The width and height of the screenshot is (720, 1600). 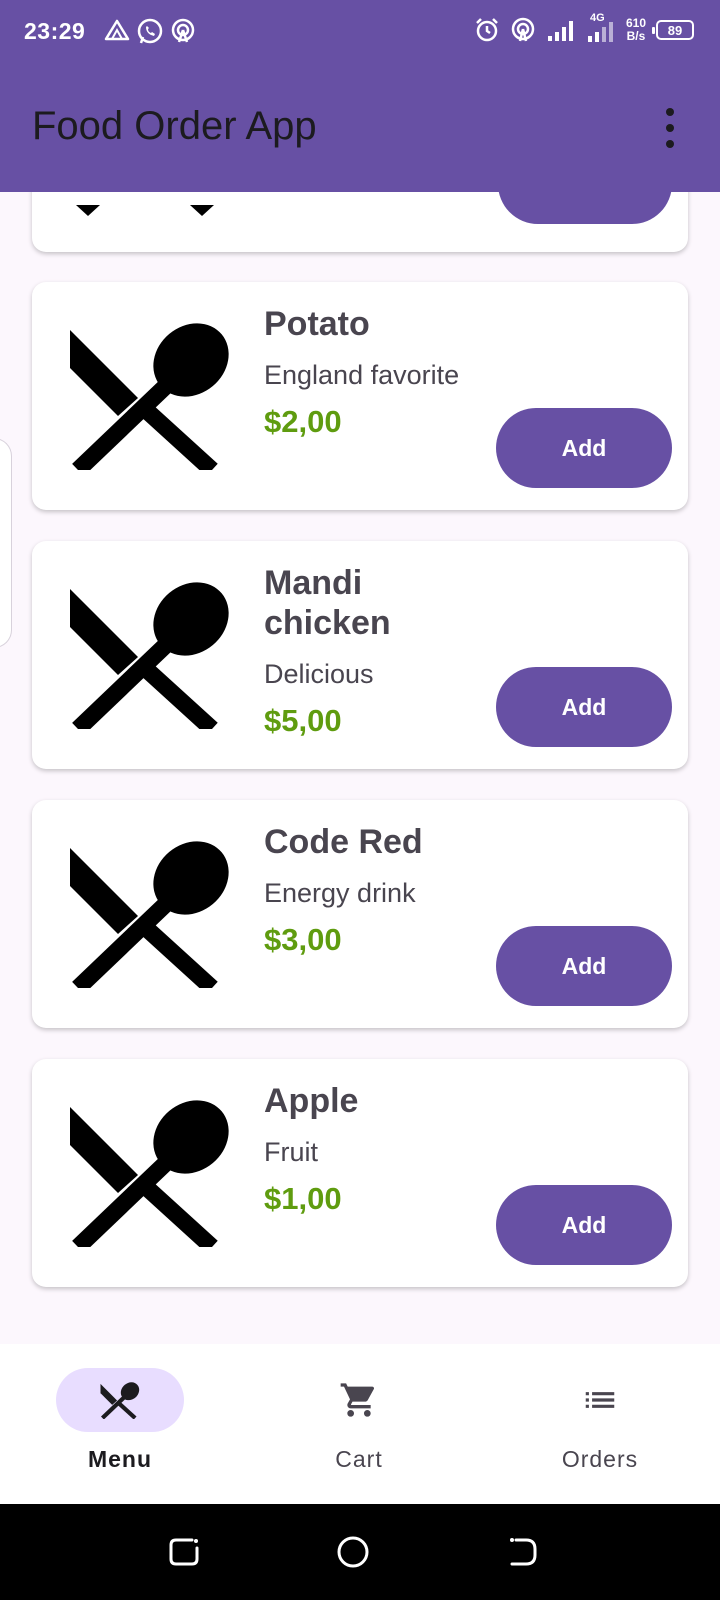 I want to click on edge-panel-handle, so click(x=6, y=543).